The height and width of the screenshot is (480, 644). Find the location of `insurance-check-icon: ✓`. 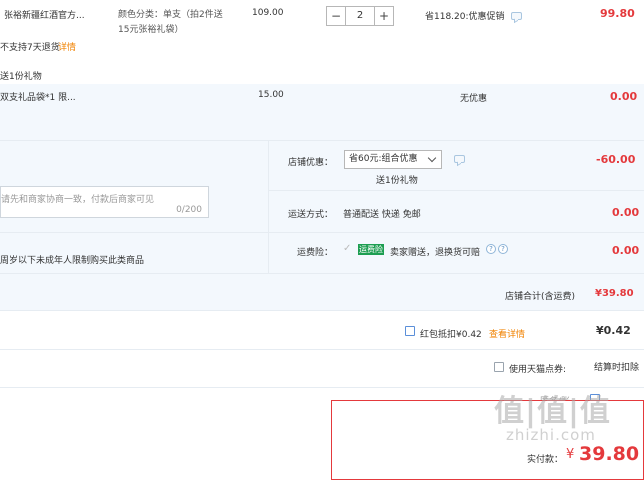

insurance-check-icon: ✓ is located at coordinates (347, 248).